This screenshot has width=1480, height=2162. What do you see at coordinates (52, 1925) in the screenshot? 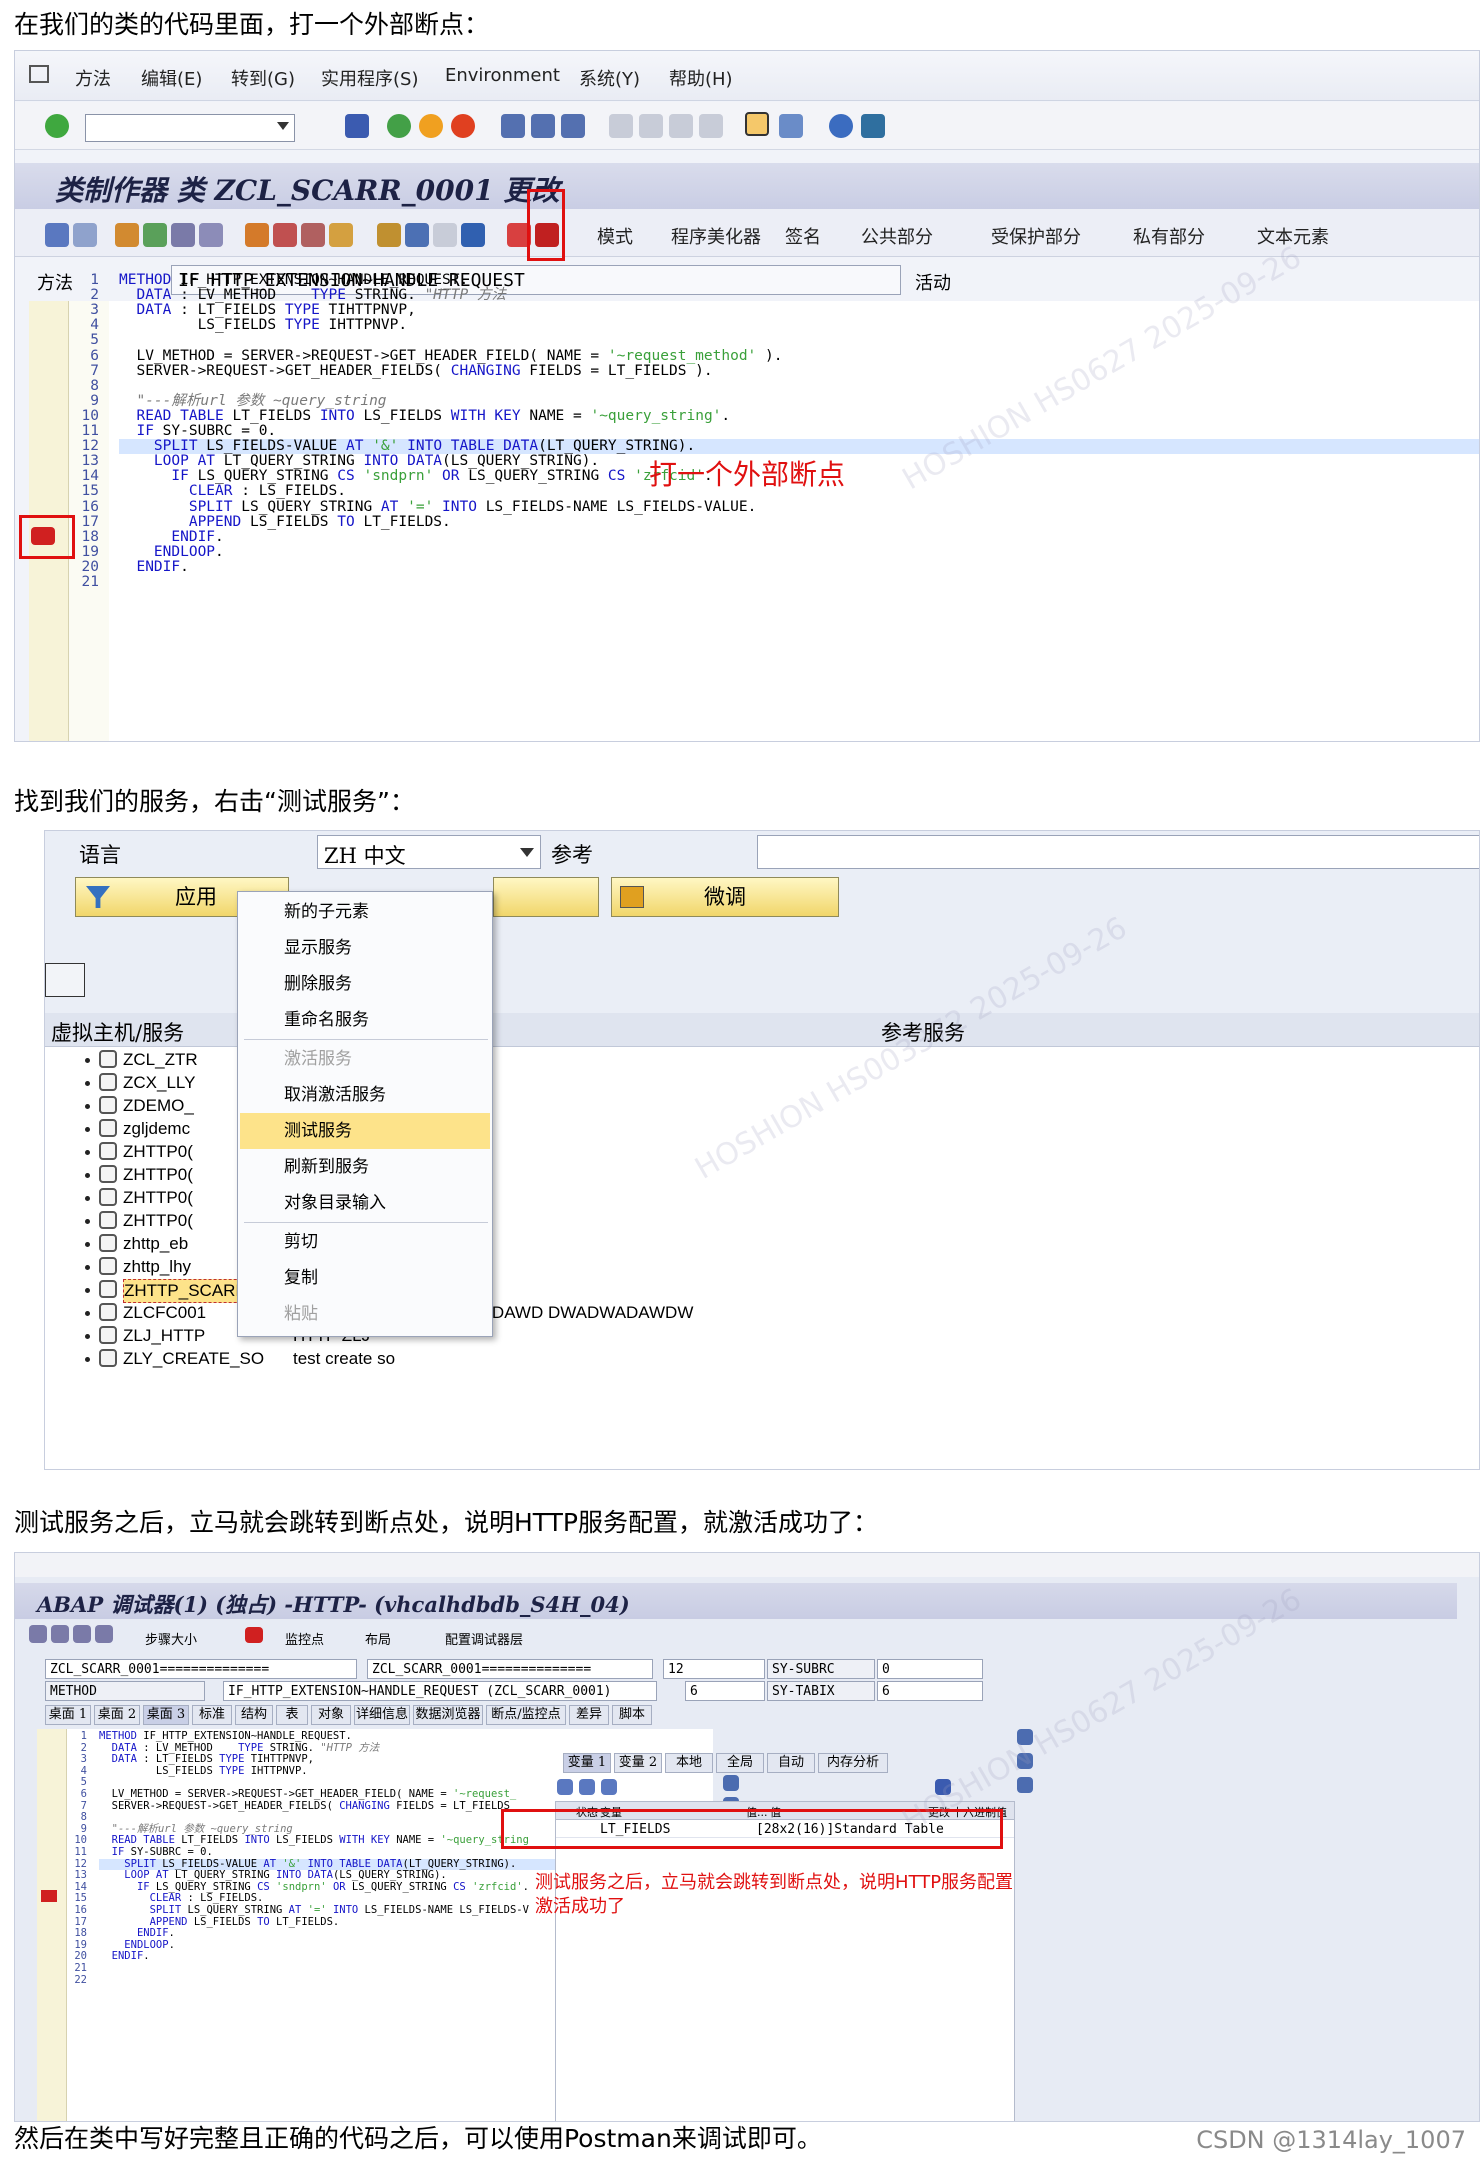
I see `debugger-gutter` at bounding box center [52, 1925].